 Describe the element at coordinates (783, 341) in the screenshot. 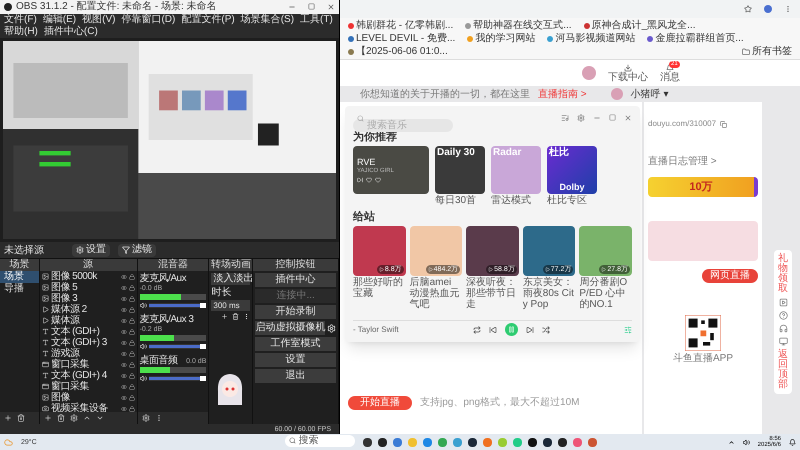

I see `screen-icon` at that location.